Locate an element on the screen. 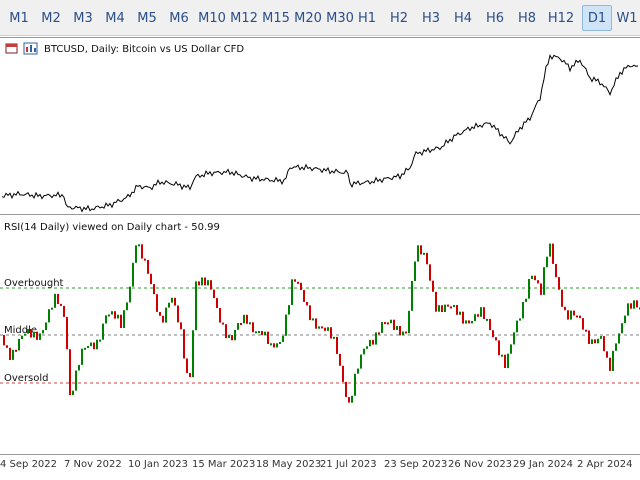 The height and width of the screenshot is (480, 640). timeframe-d1-button: D1 is located at coordinates (597, 18).